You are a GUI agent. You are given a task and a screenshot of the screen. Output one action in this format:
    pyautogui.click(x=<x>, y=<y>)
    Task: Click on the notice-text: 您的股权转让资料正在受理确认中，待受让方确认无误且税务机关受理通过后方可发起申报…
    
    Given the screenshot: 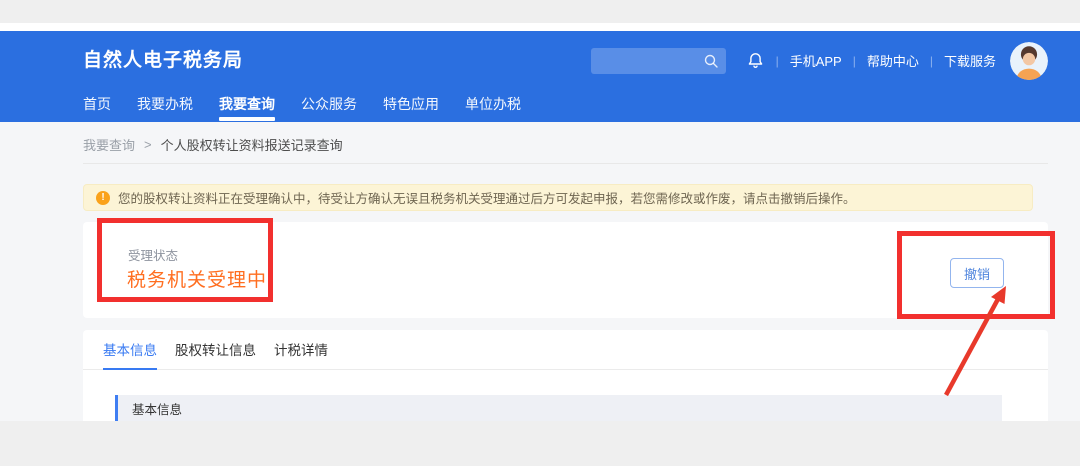 What is the action you would take?
    pyautogui.click(x=487, y=199)
    